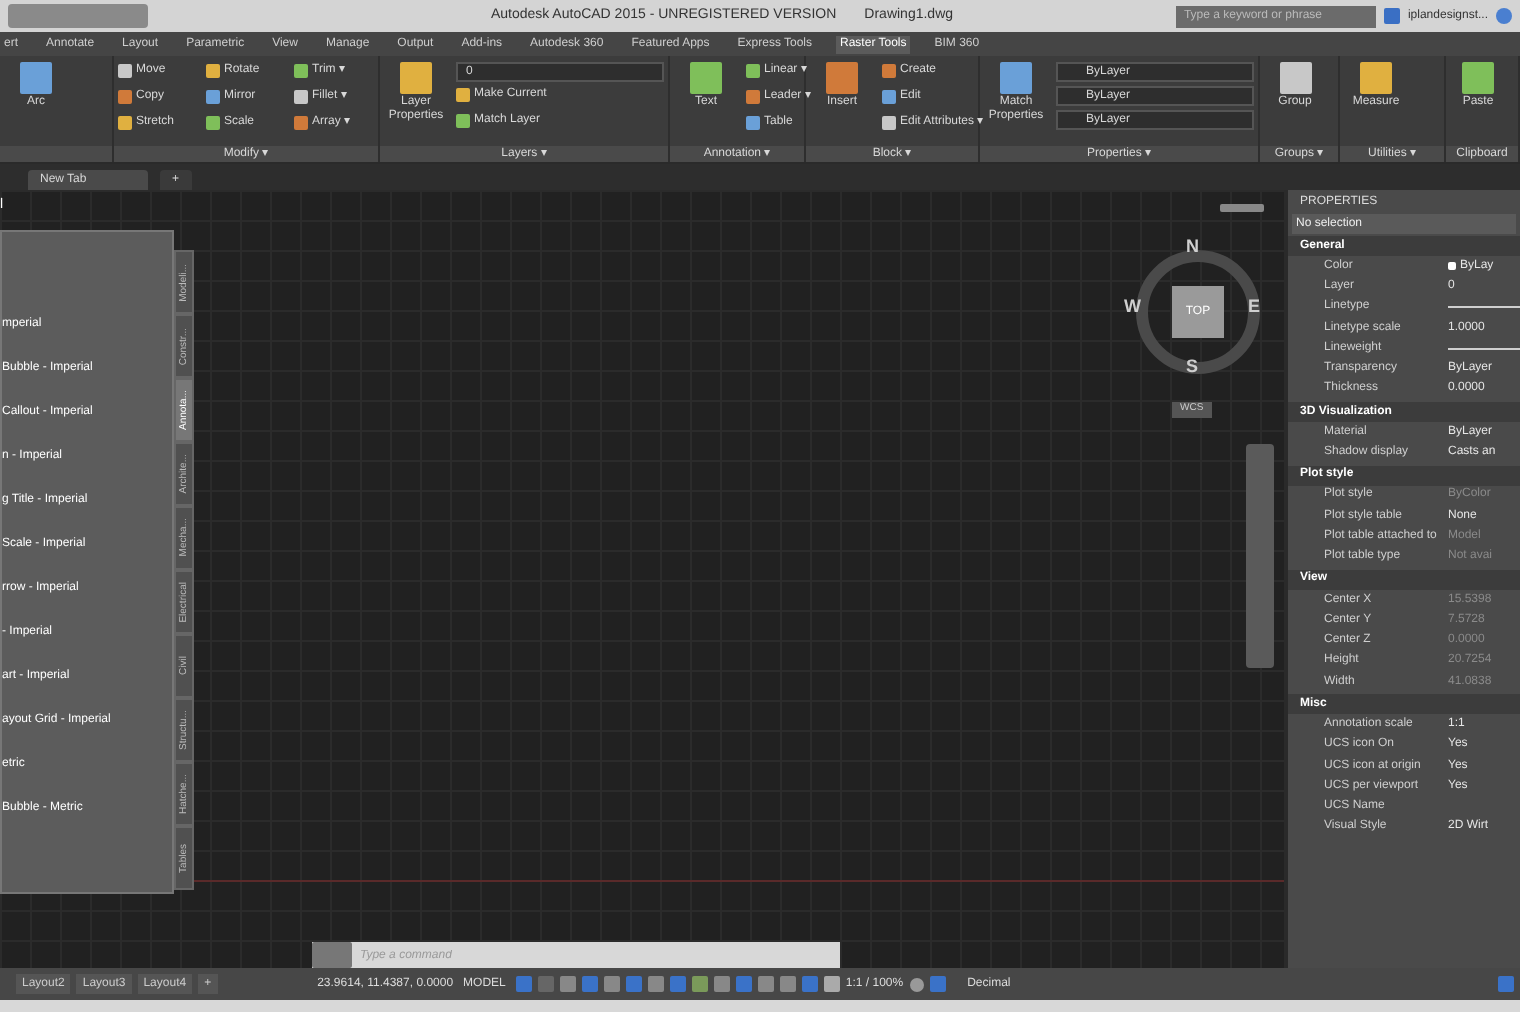  I want to click on navigation-bar, so click(1260, 556).